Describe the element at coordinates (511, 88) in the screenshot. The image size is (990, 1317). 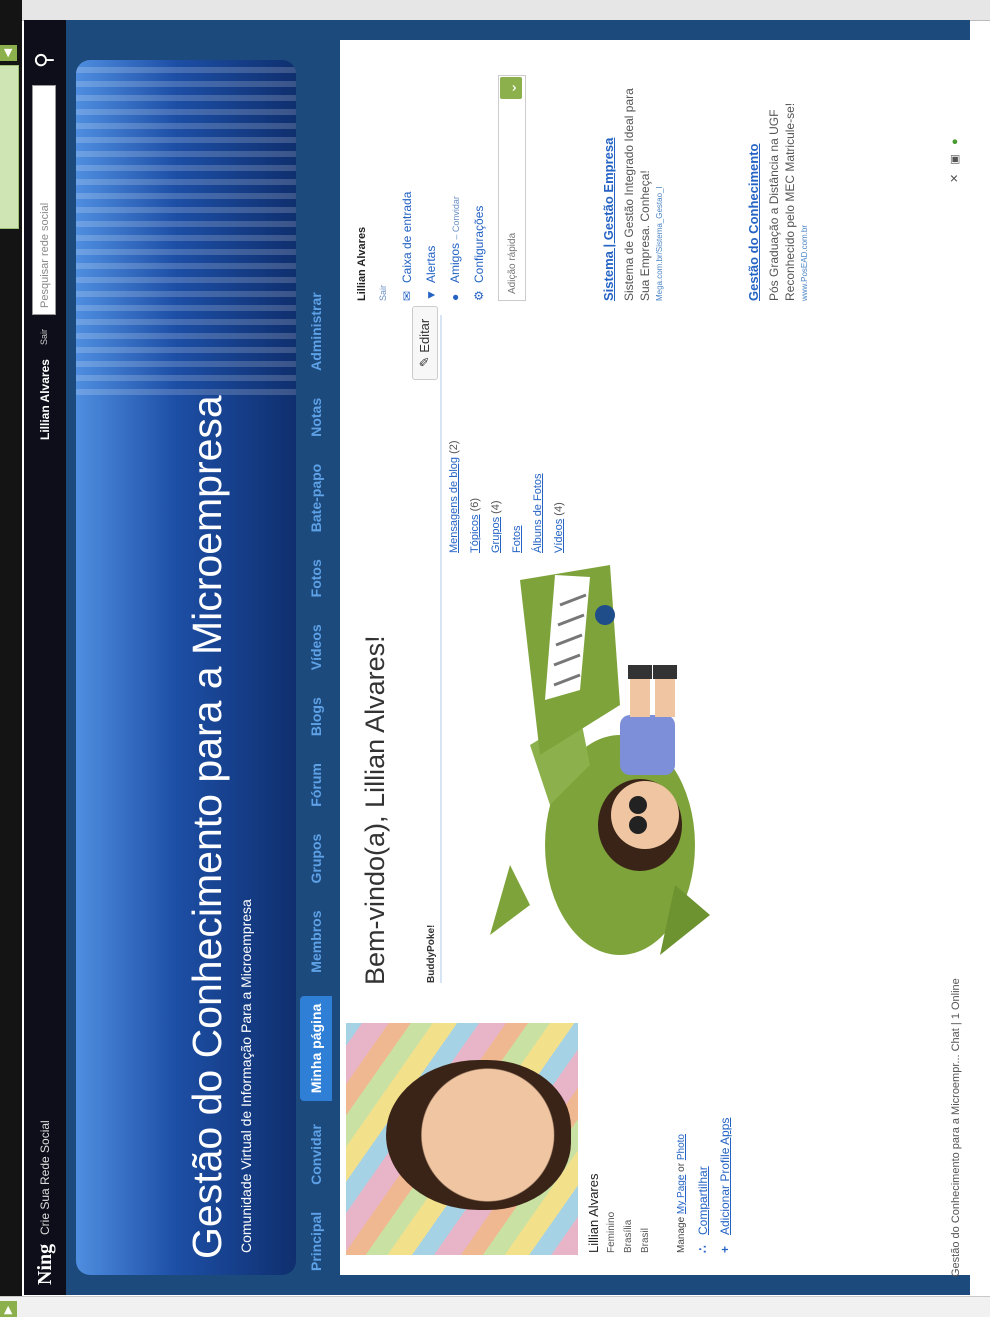
I see `chevron-down-icon: ⌄` at that location.